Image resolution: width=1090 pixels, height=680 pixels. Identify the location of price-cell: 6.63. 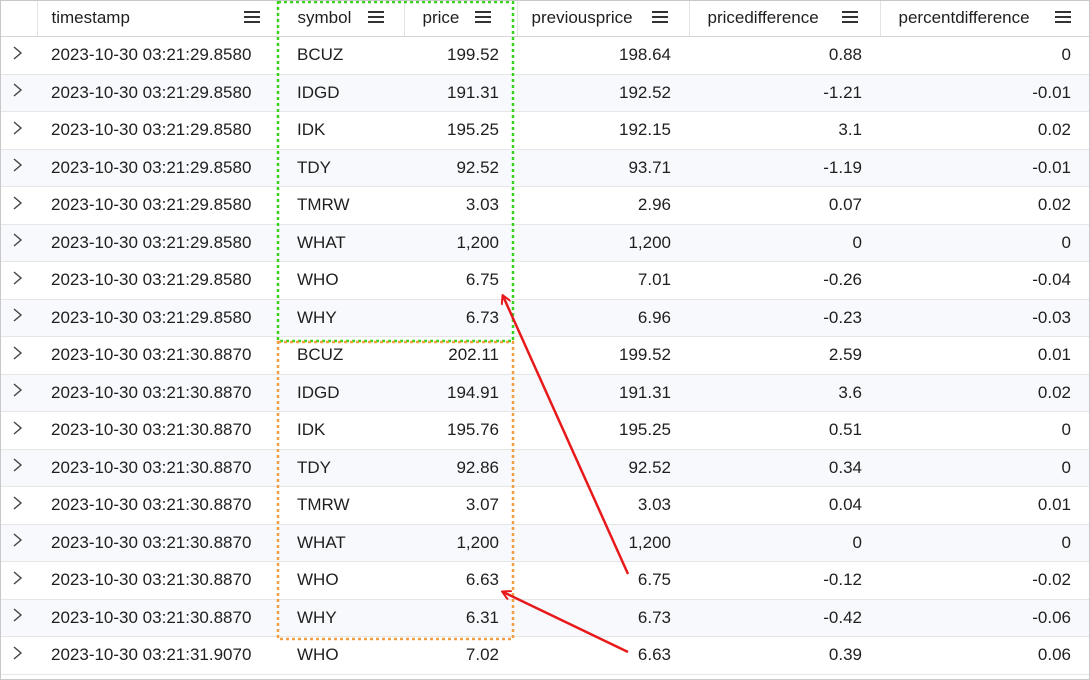
(460, 580).